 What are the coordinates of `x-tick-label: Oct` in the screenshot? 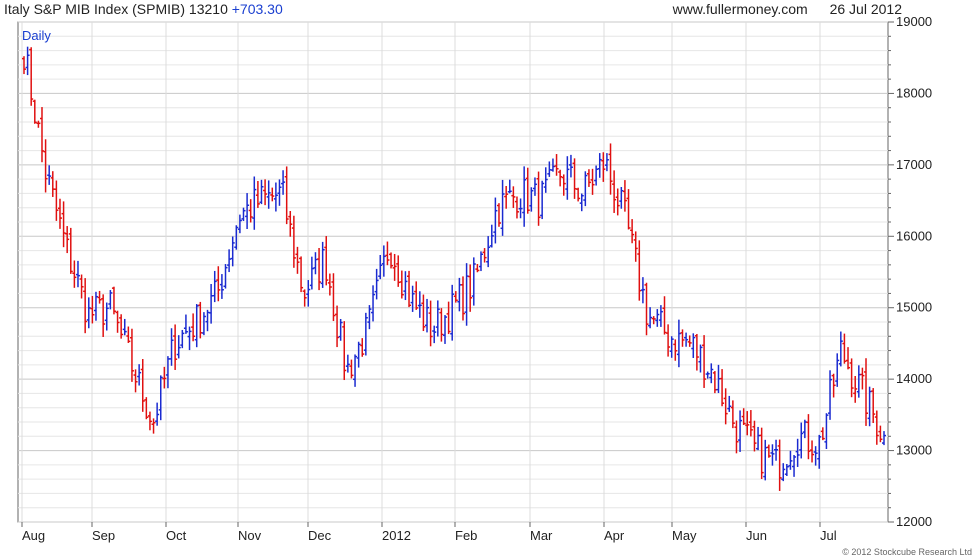 It's located at (176, 535).